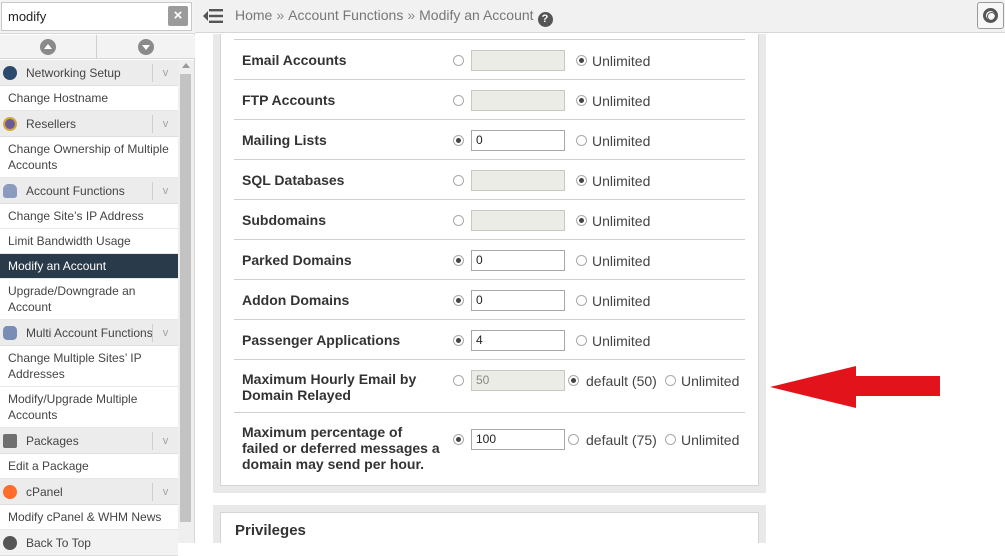  Describe the element at coordinates (213, 16) in the screenshot. I see `menu-toggle-icon` at that location.